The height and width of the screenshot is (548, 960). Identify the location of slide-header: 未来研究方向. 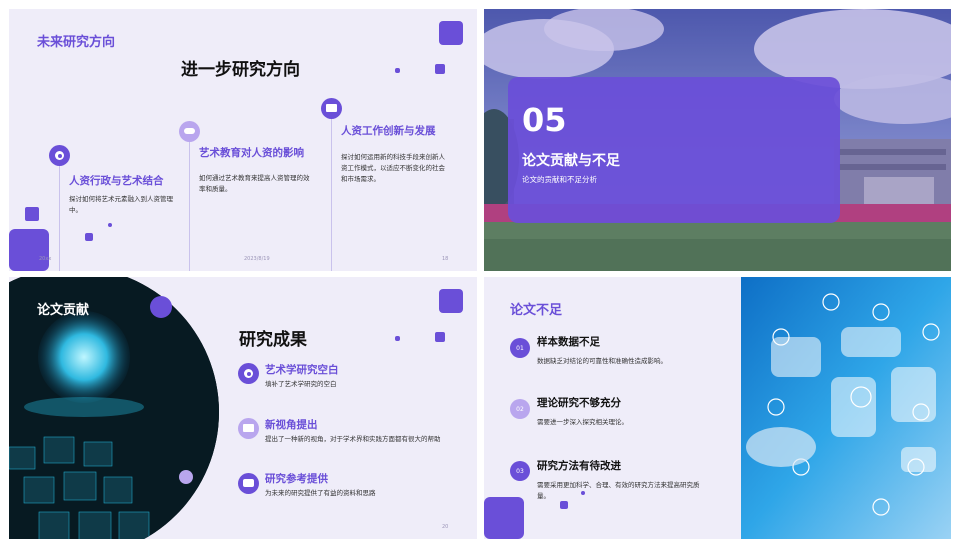
(76, 42).